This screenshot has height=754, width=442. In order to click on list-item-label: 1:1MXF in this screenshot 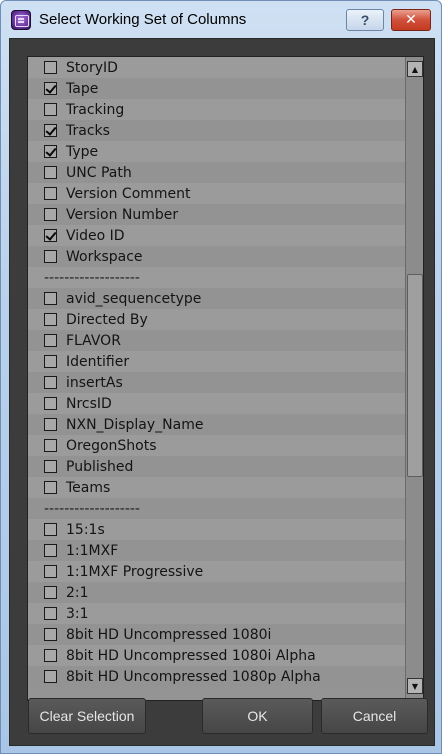, I will do `click(92, 550)`.